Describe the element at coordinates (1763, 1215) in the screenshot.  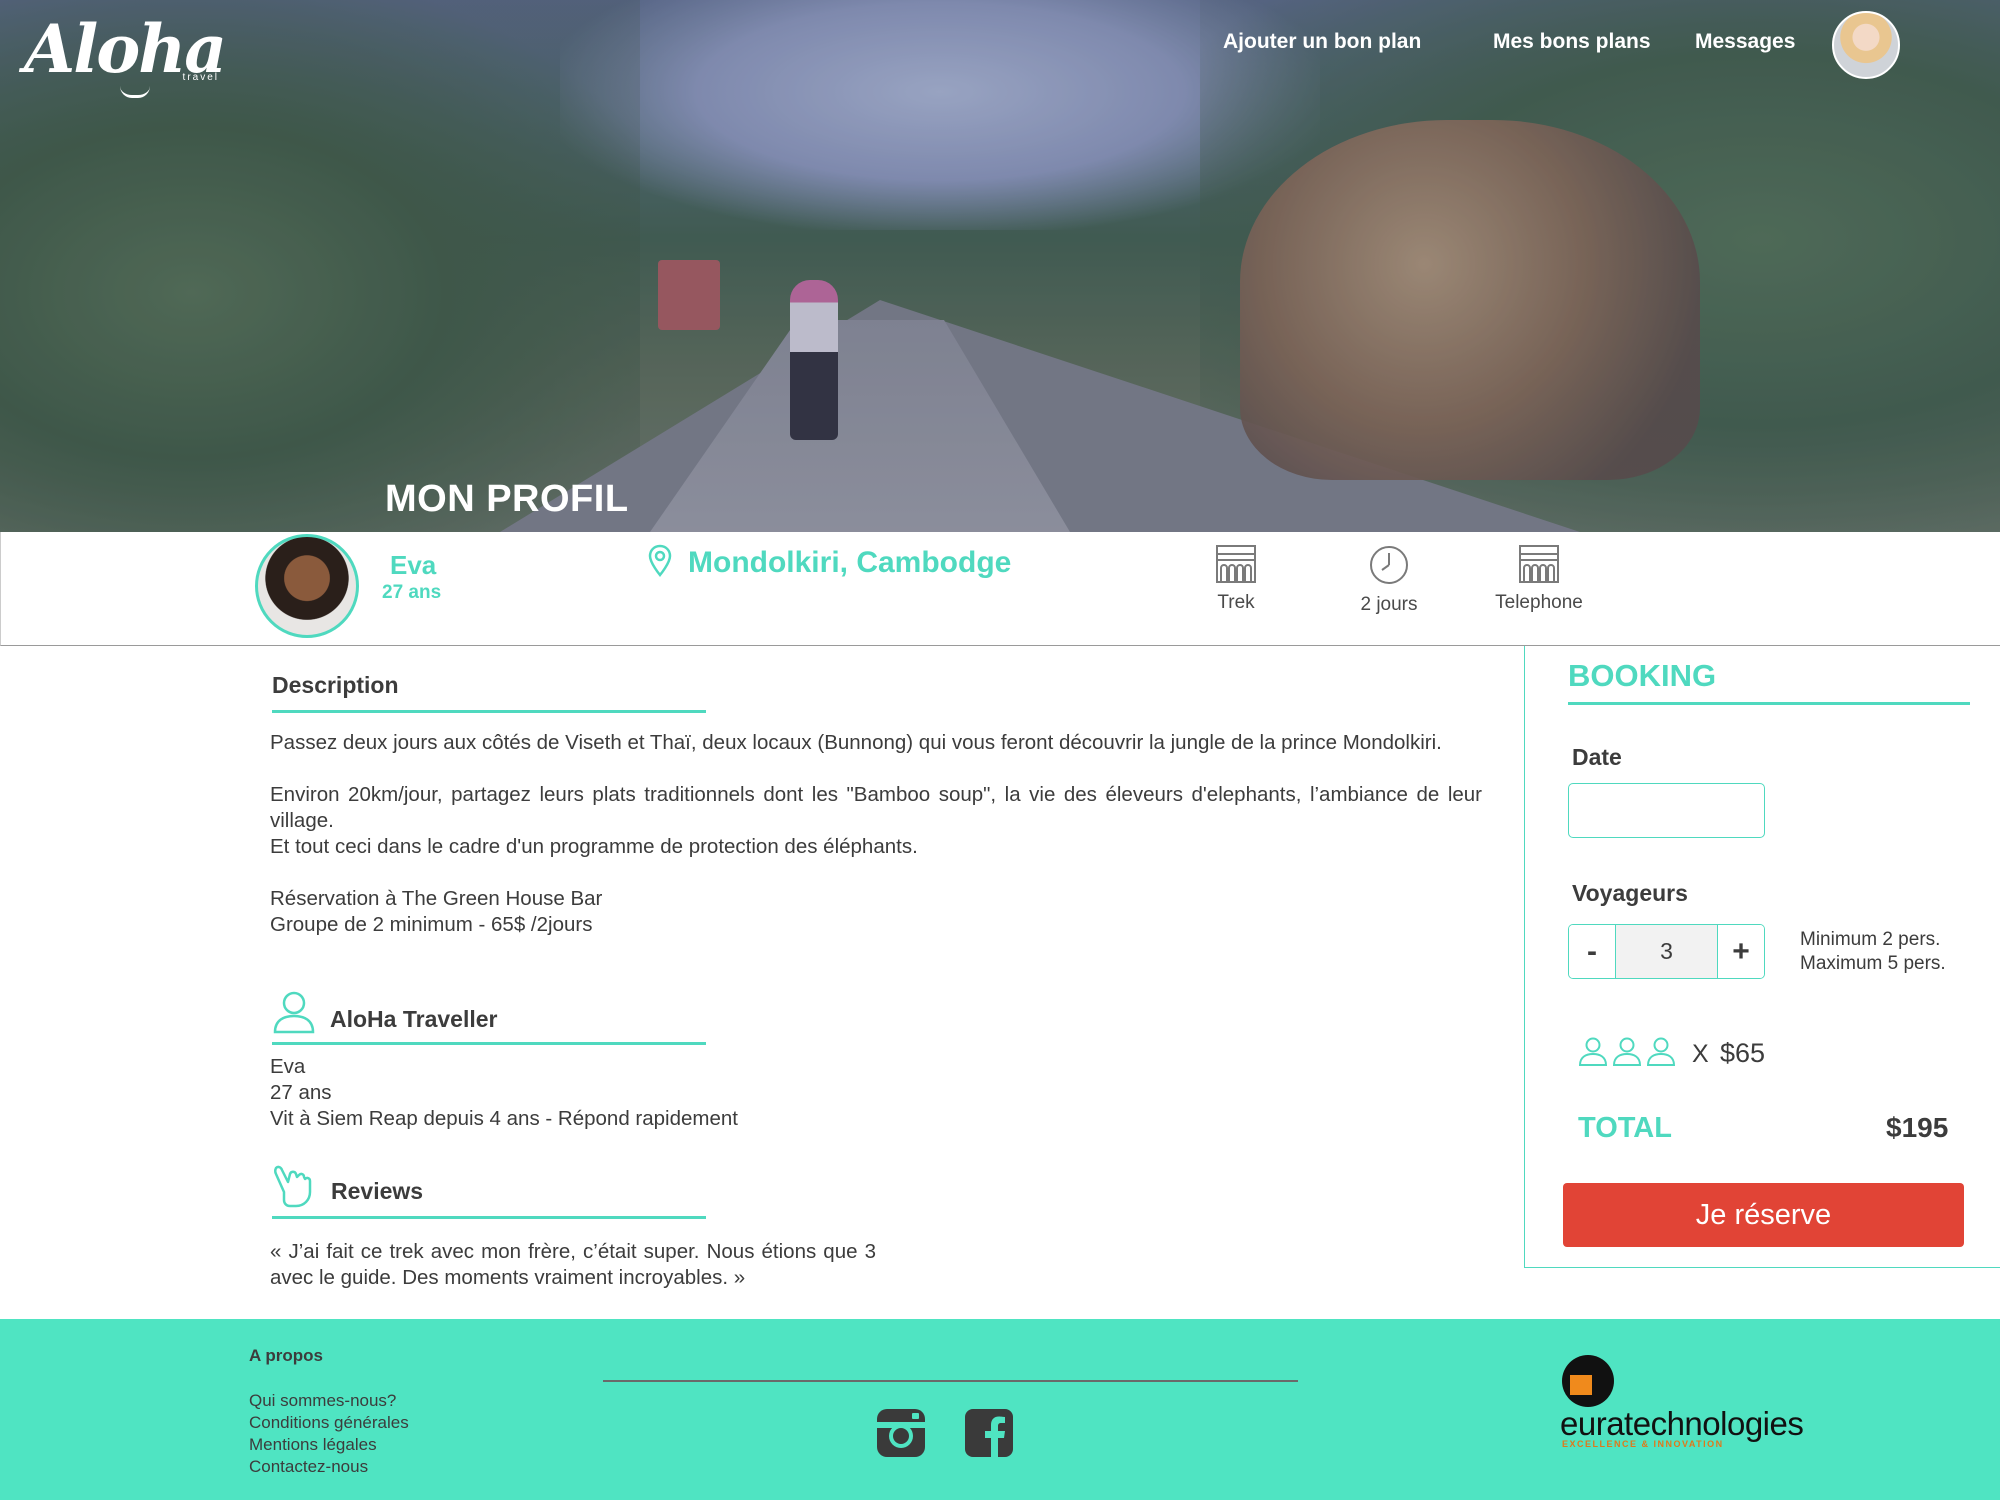
I see `reserve-button: Je réserve` at that location.